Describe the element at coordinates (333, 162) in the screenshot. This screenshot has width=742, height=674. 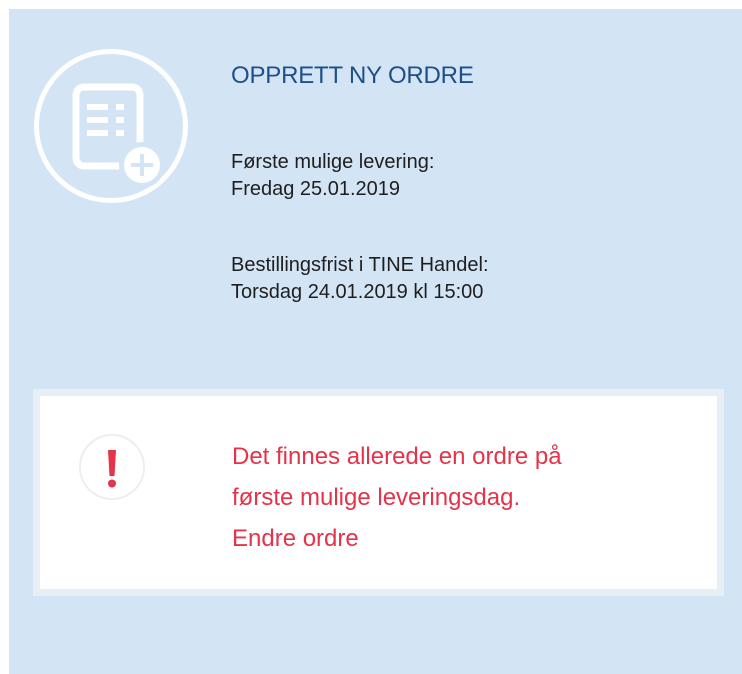
I see `first-delivery-label: Første mulige levering:` at that location.